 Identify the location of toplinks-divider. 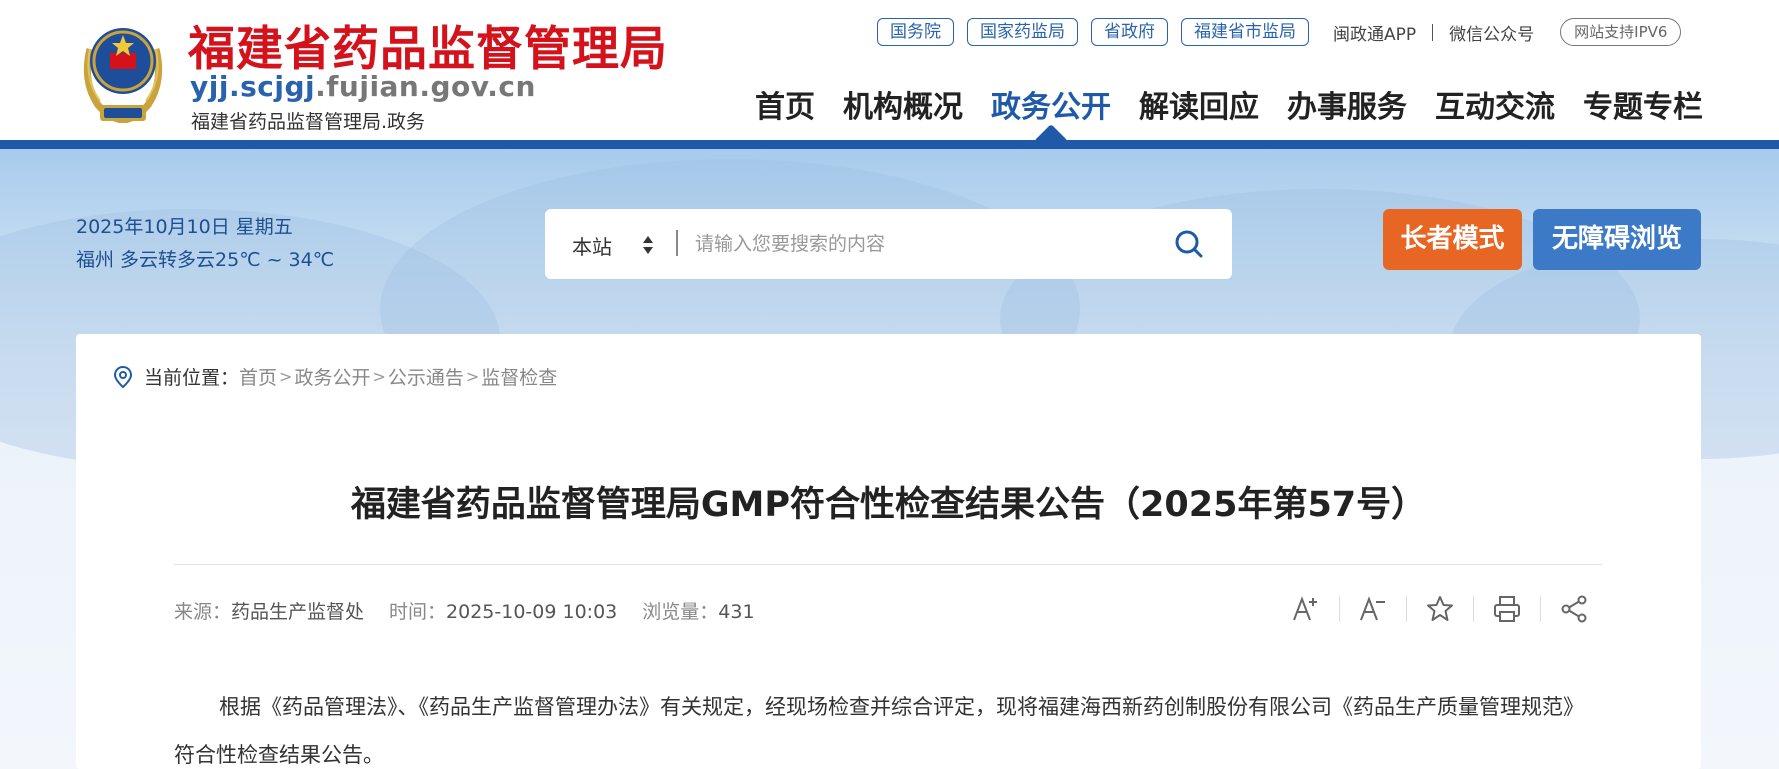
(1433, 32).